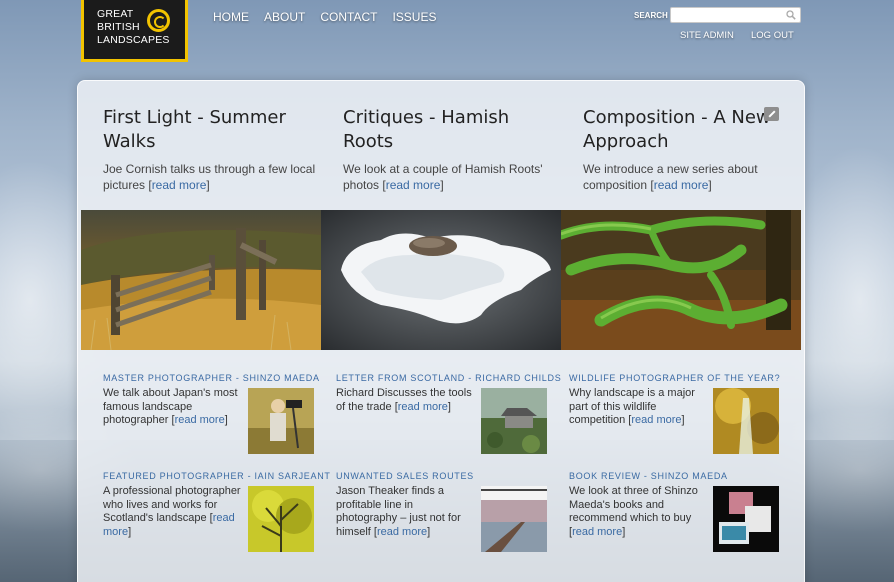 The height and width of the screenshot is (582, 894). I want to click on yellow-tree-thumbnail, so click(281, 519).